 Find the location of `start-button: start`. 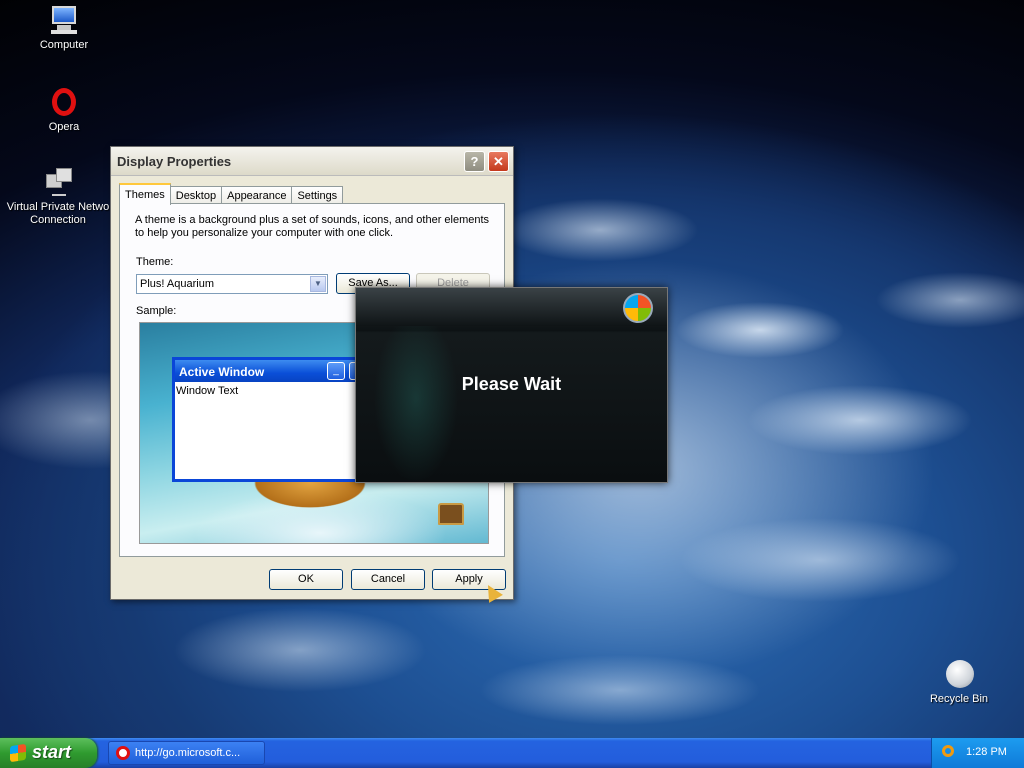

start-button: start is located at coordinates (48, 753).